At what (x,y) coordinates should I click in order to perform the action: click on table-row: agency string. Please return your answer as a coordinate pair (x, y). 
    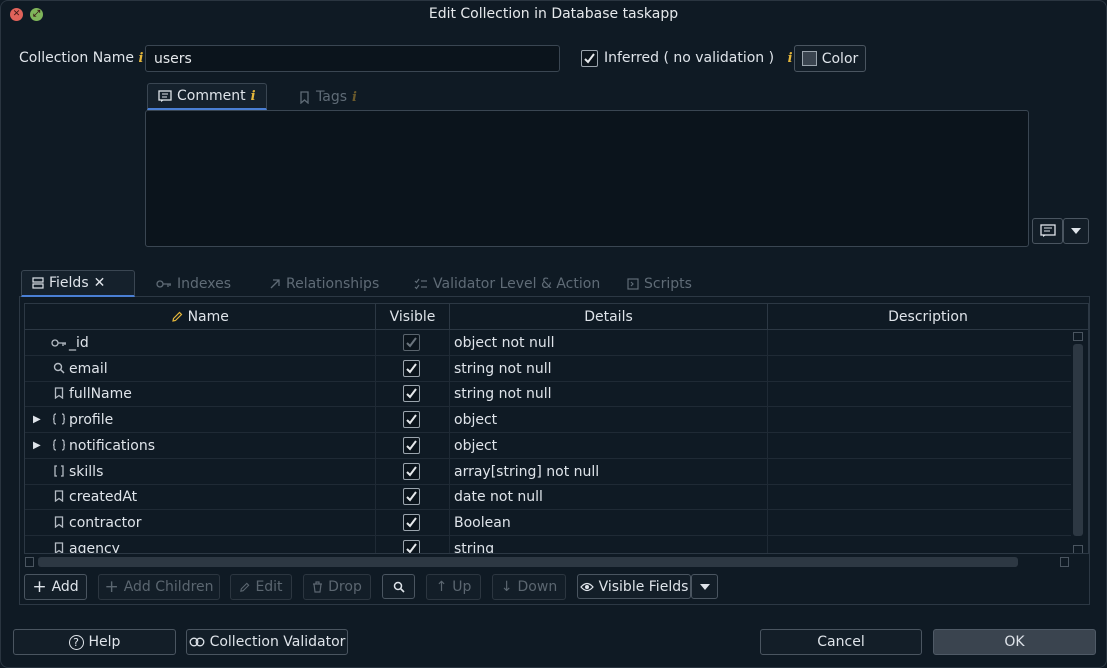
    Looking at the image, I should click on (548, 544).